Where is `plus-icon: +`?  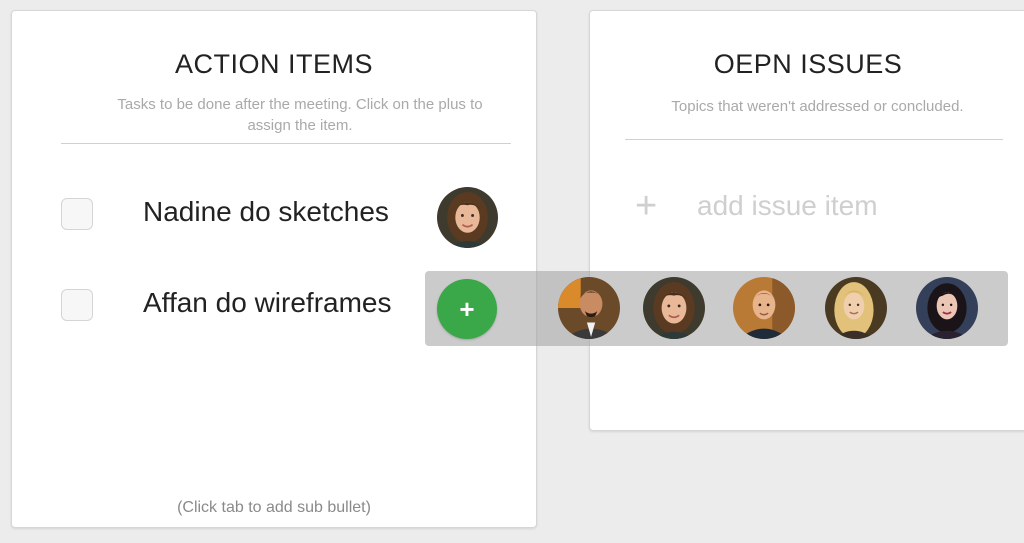
plus-icon: + is located at coordinates (646, 206).